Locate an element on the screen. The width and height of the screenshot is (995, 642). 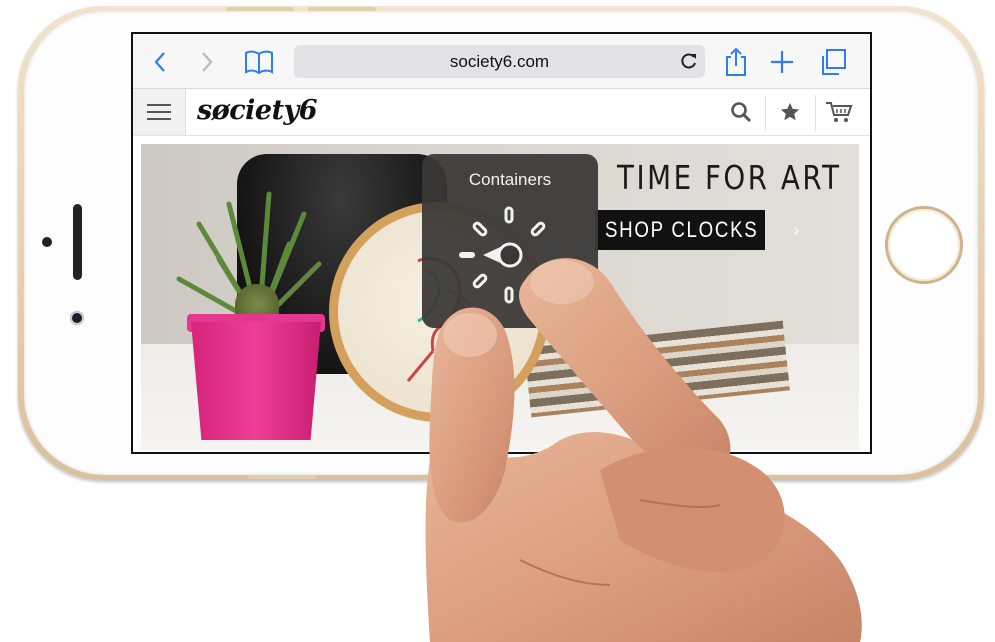
chevron-right-icon: › is located at coordinates (797, 229).